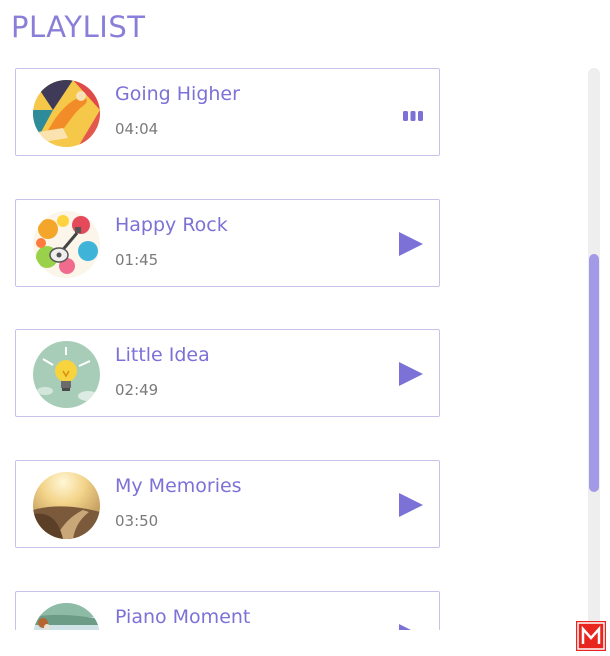  I want to click on guitar-splash-cover-icon, so click(66, 244).